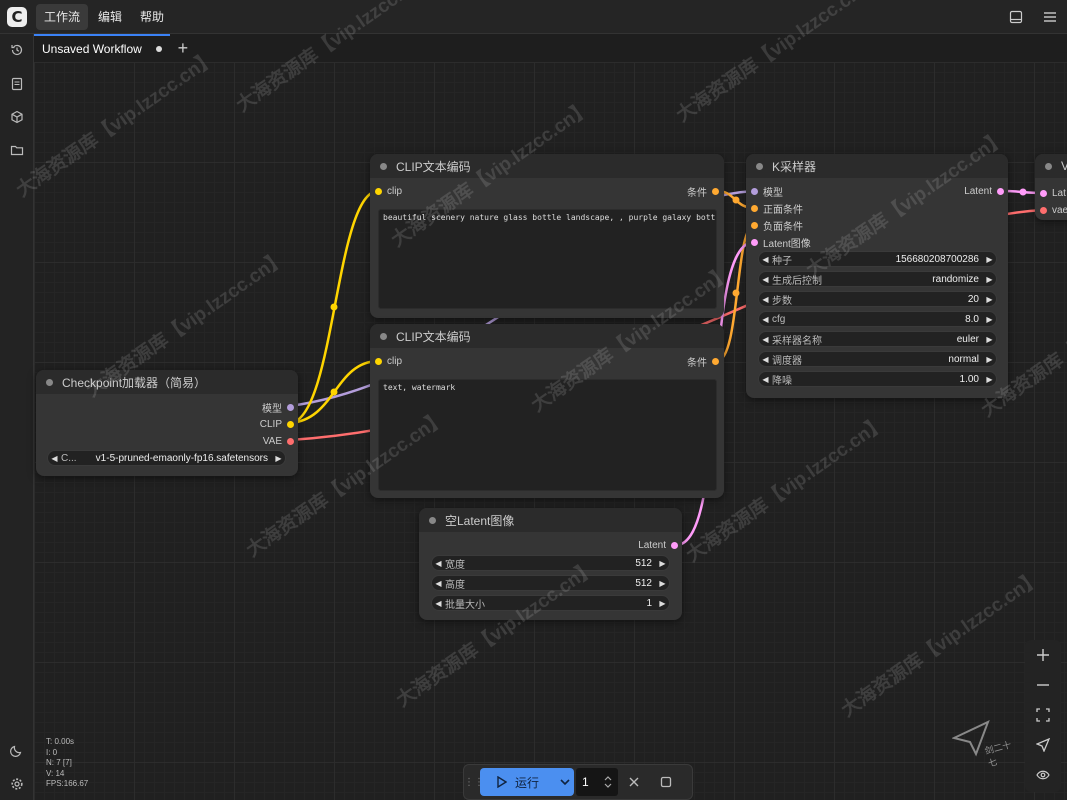 The width and height of the screenshot is (1067, 800). What do you see at coordinates (17, 50) in the screenshot?
I see `sidebar-queue-history` at bounding box center [17, 50].